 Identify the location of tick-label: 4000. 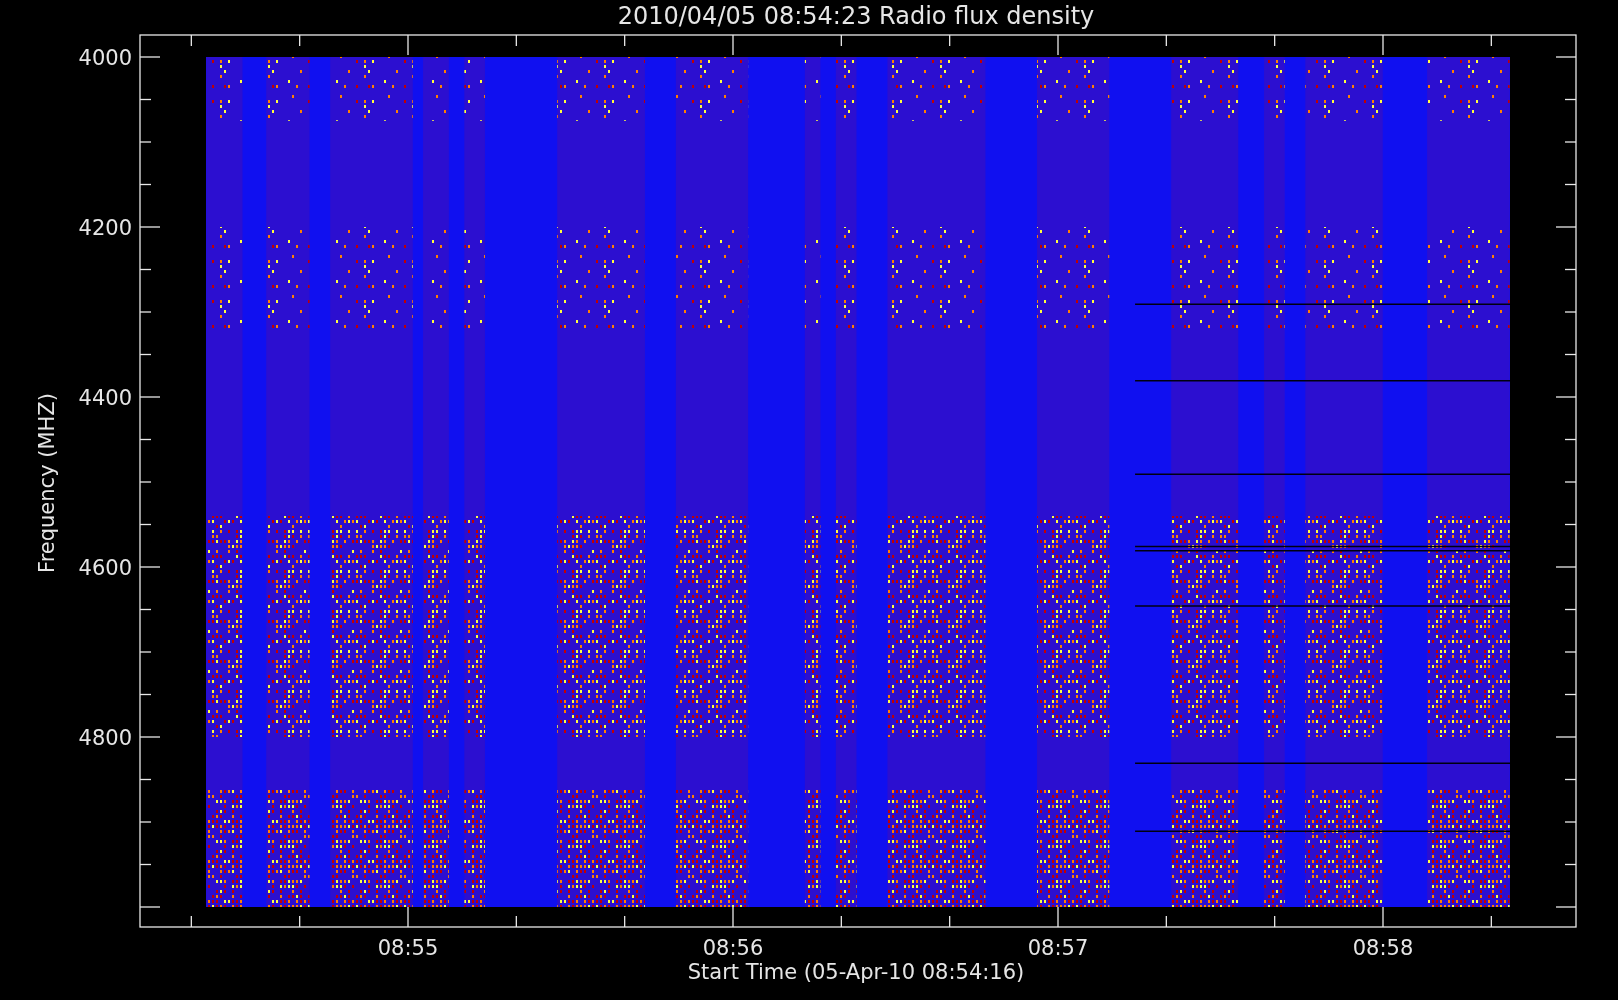
(105, 58).